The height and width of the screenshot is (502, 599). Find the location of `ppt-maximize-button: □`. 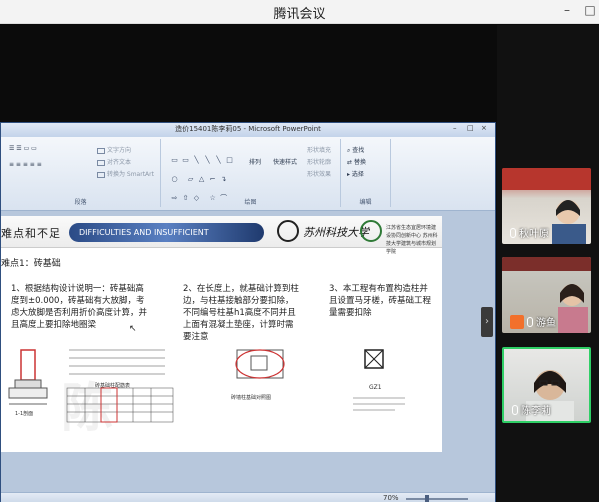

ppt-maximize-button: □ is located at coordinates (470, 128).